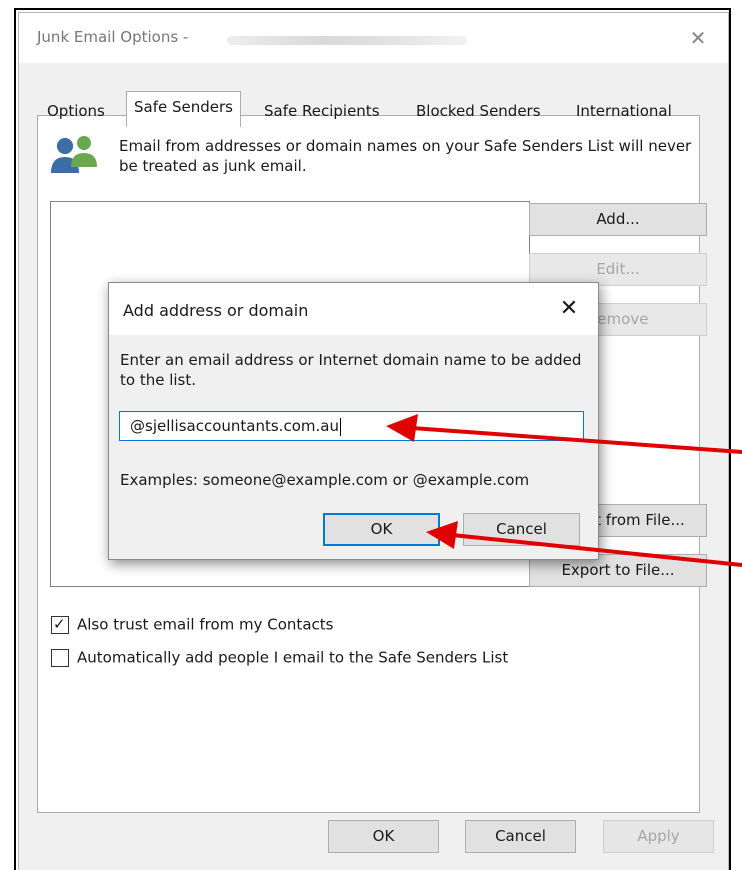  I want to click on ok-button: OK, so click(383, 836).